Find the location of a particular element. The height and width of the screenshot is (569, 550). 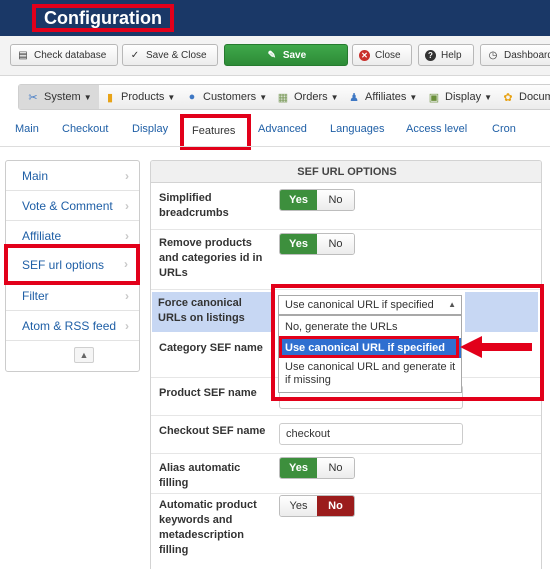

check-icon: ✓ is located at coordinates (135, 55).